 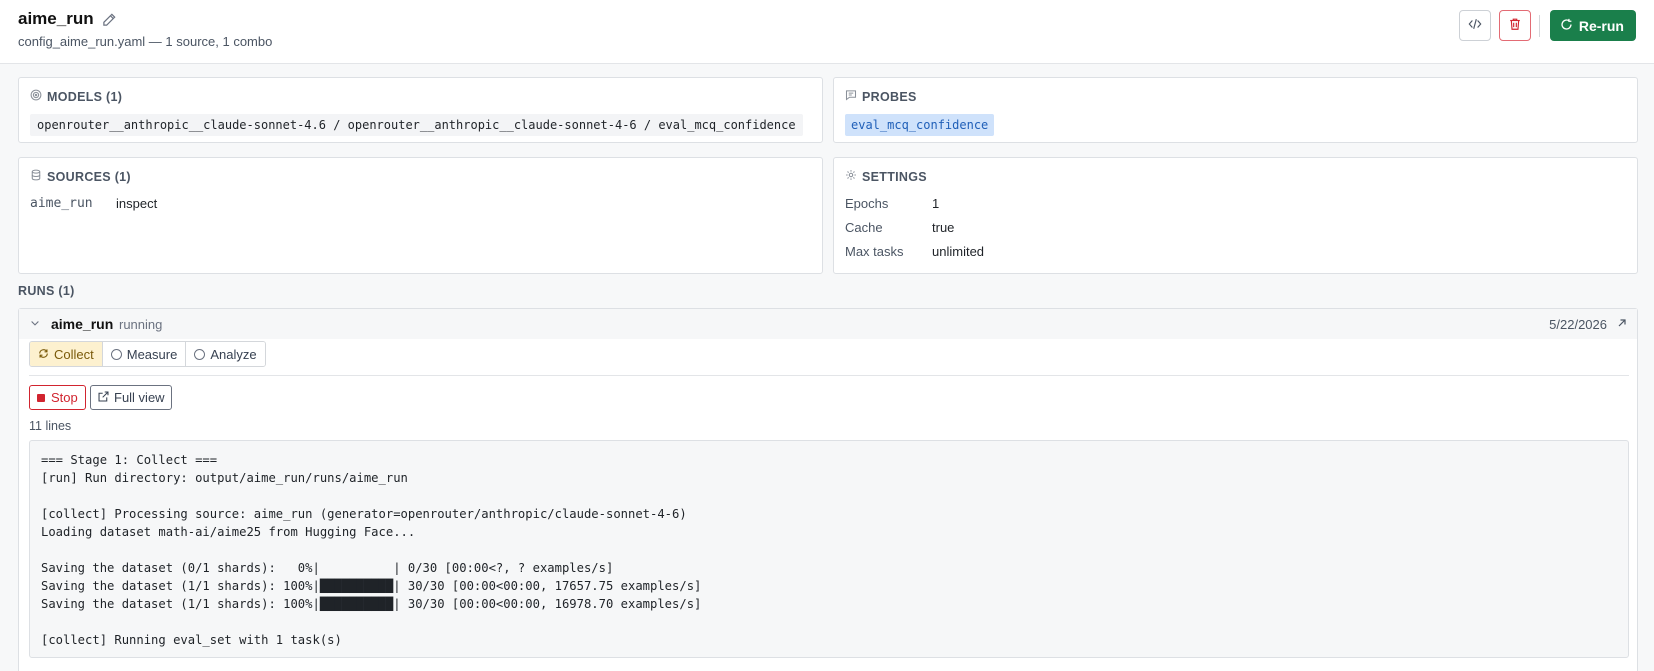 What do you see at coordinates (828, 324) in the screenshot?
I see `run-header: aime_run running 5/22/2026` at bounding box center [828, 324].